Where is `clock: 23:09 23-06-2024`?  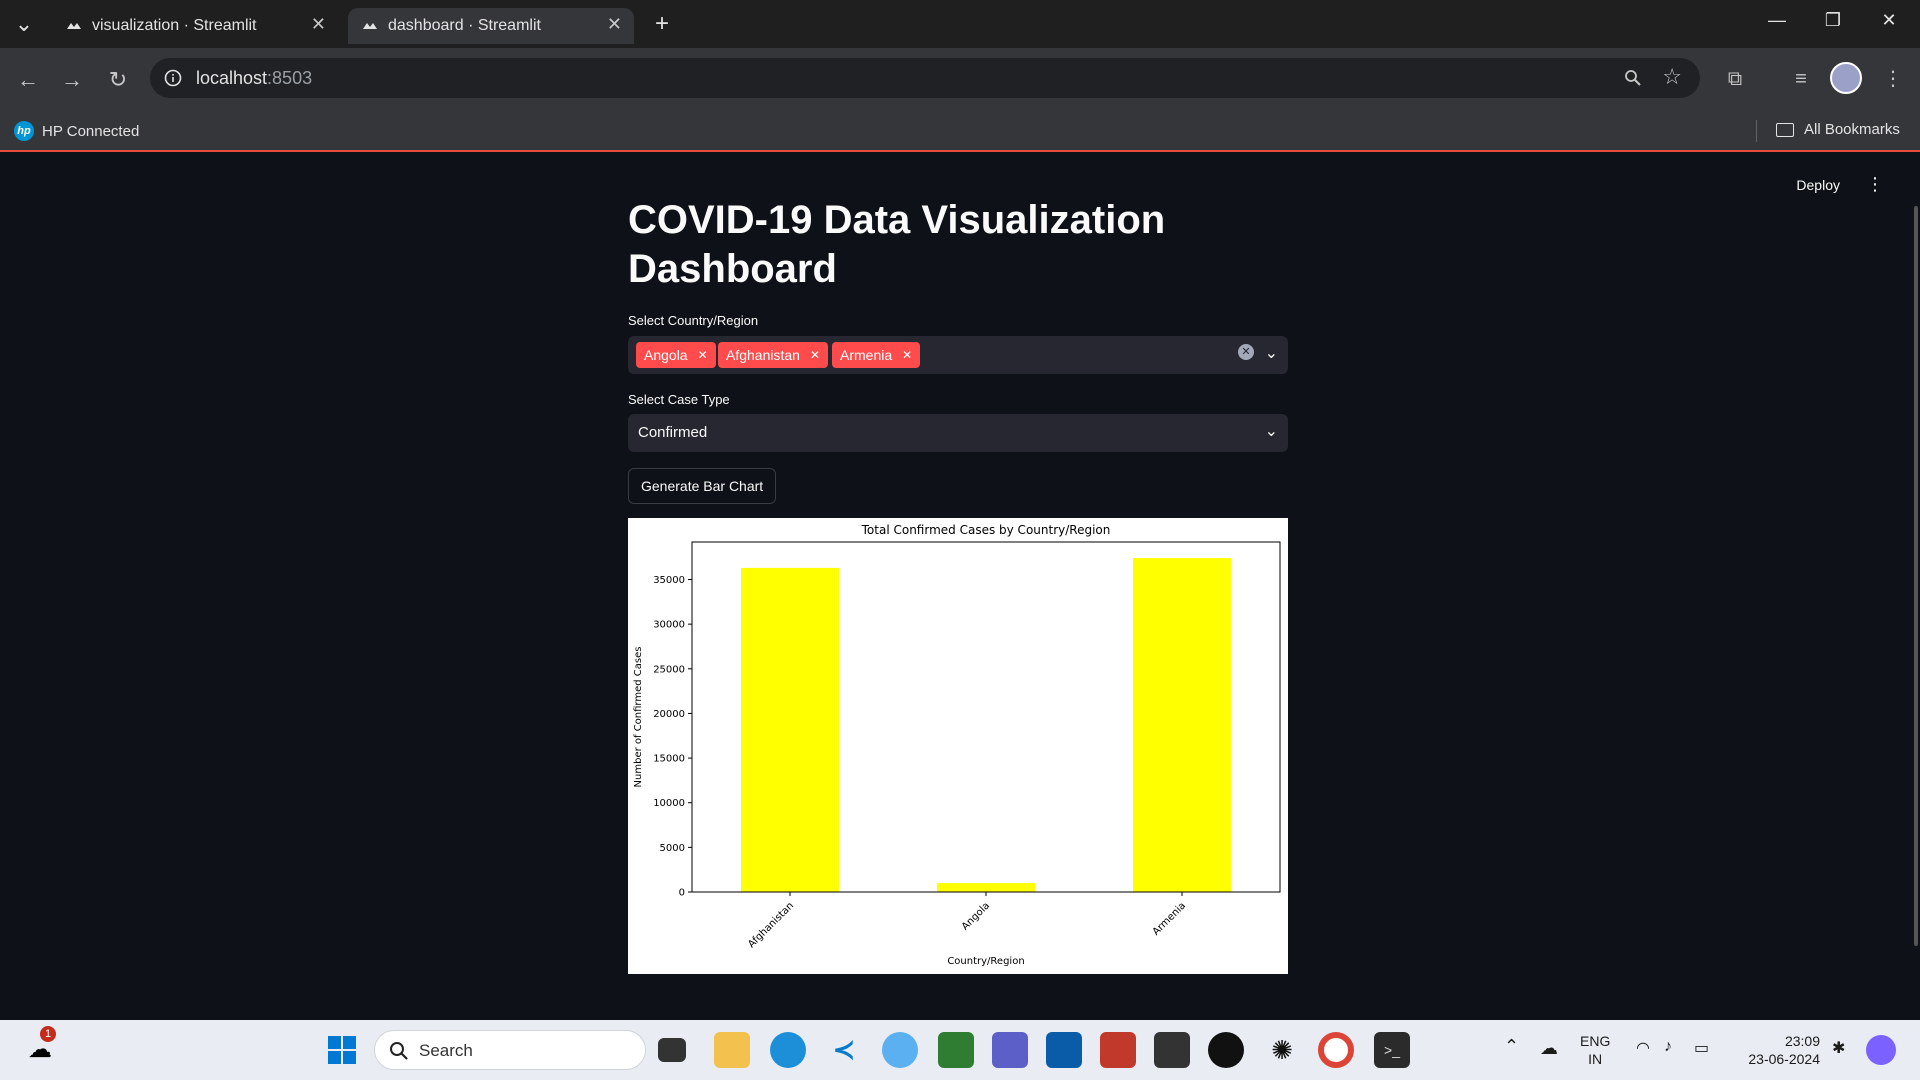
clock: 23:09 23-06-2024 is located at coordinates (1775, 1050).